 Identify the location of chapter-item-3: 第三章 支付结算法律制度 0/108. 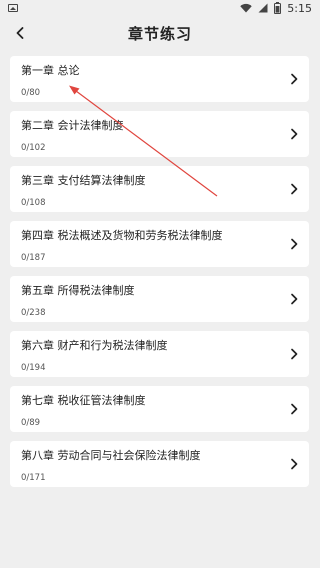
(159, 189).